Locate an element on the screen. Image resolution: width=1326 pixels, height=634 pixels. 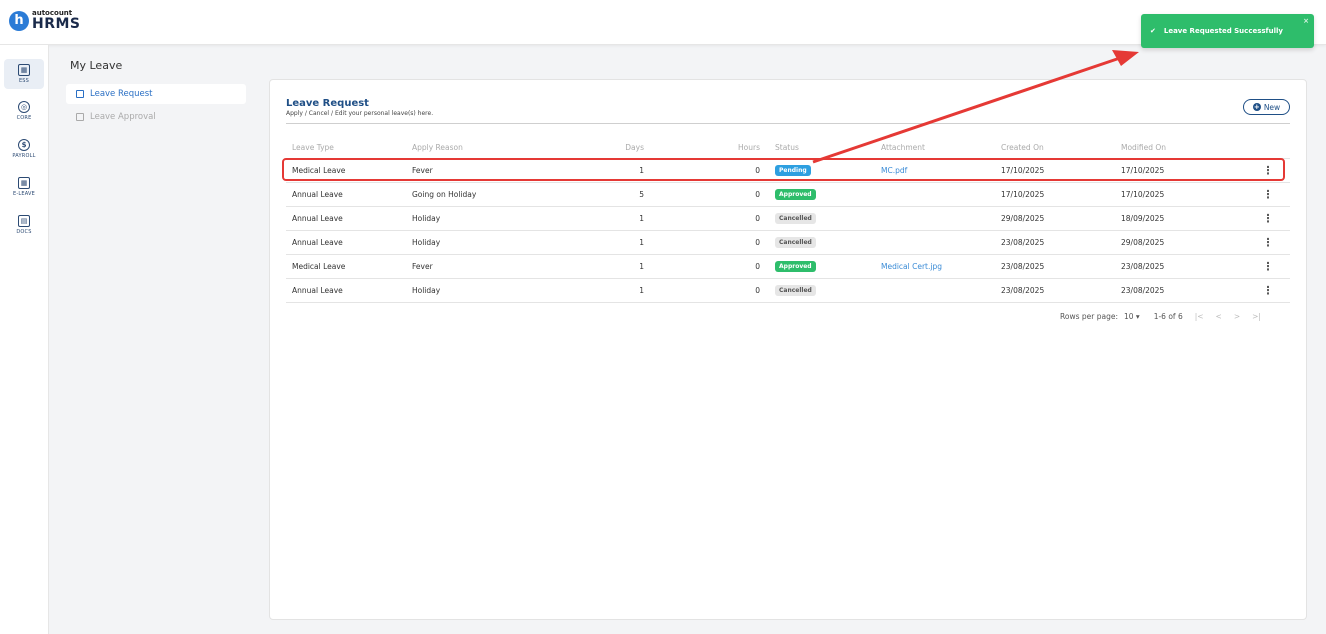
annotation-arrow is located at coordinates (975, 107).